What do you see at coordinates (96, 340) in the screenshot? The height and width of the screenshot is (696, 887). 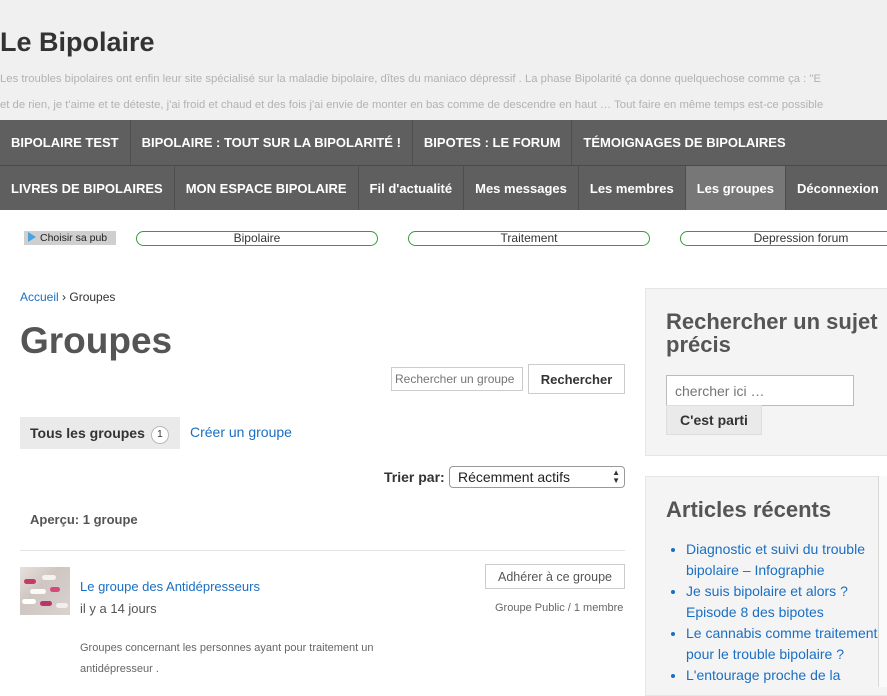 I see `page-title: Groupes` at bounding box center [96, 340].